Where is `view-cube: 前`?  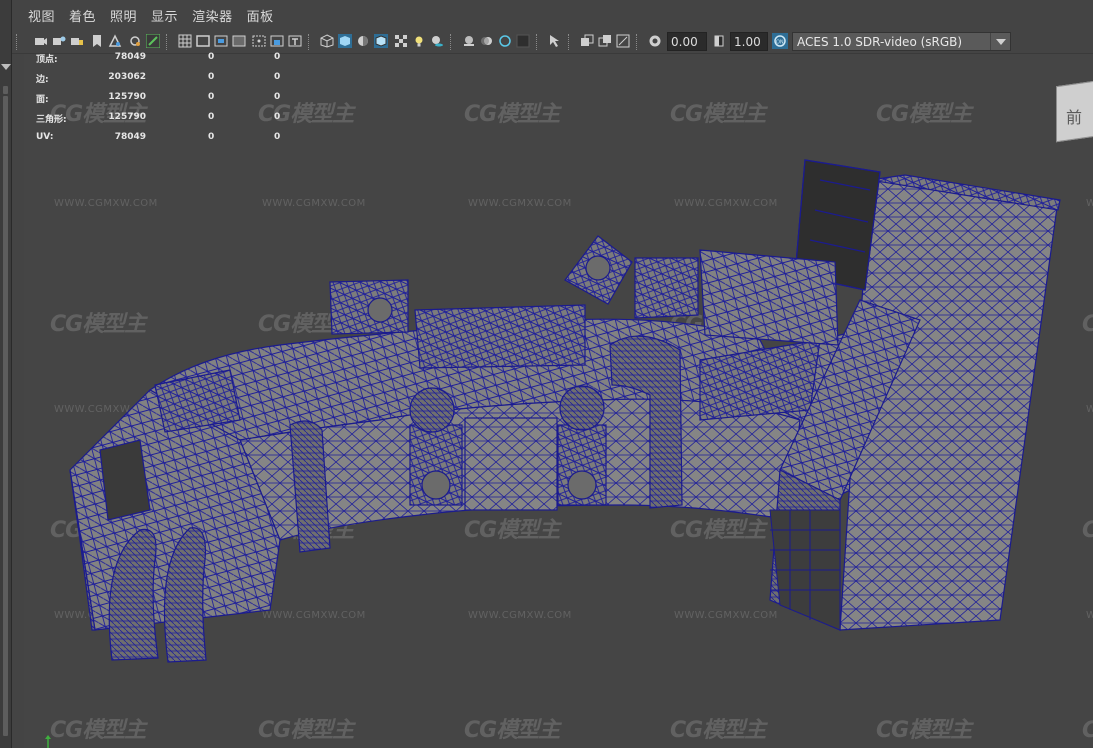
view-cube: 前 is located at coordinates (1074, 110).